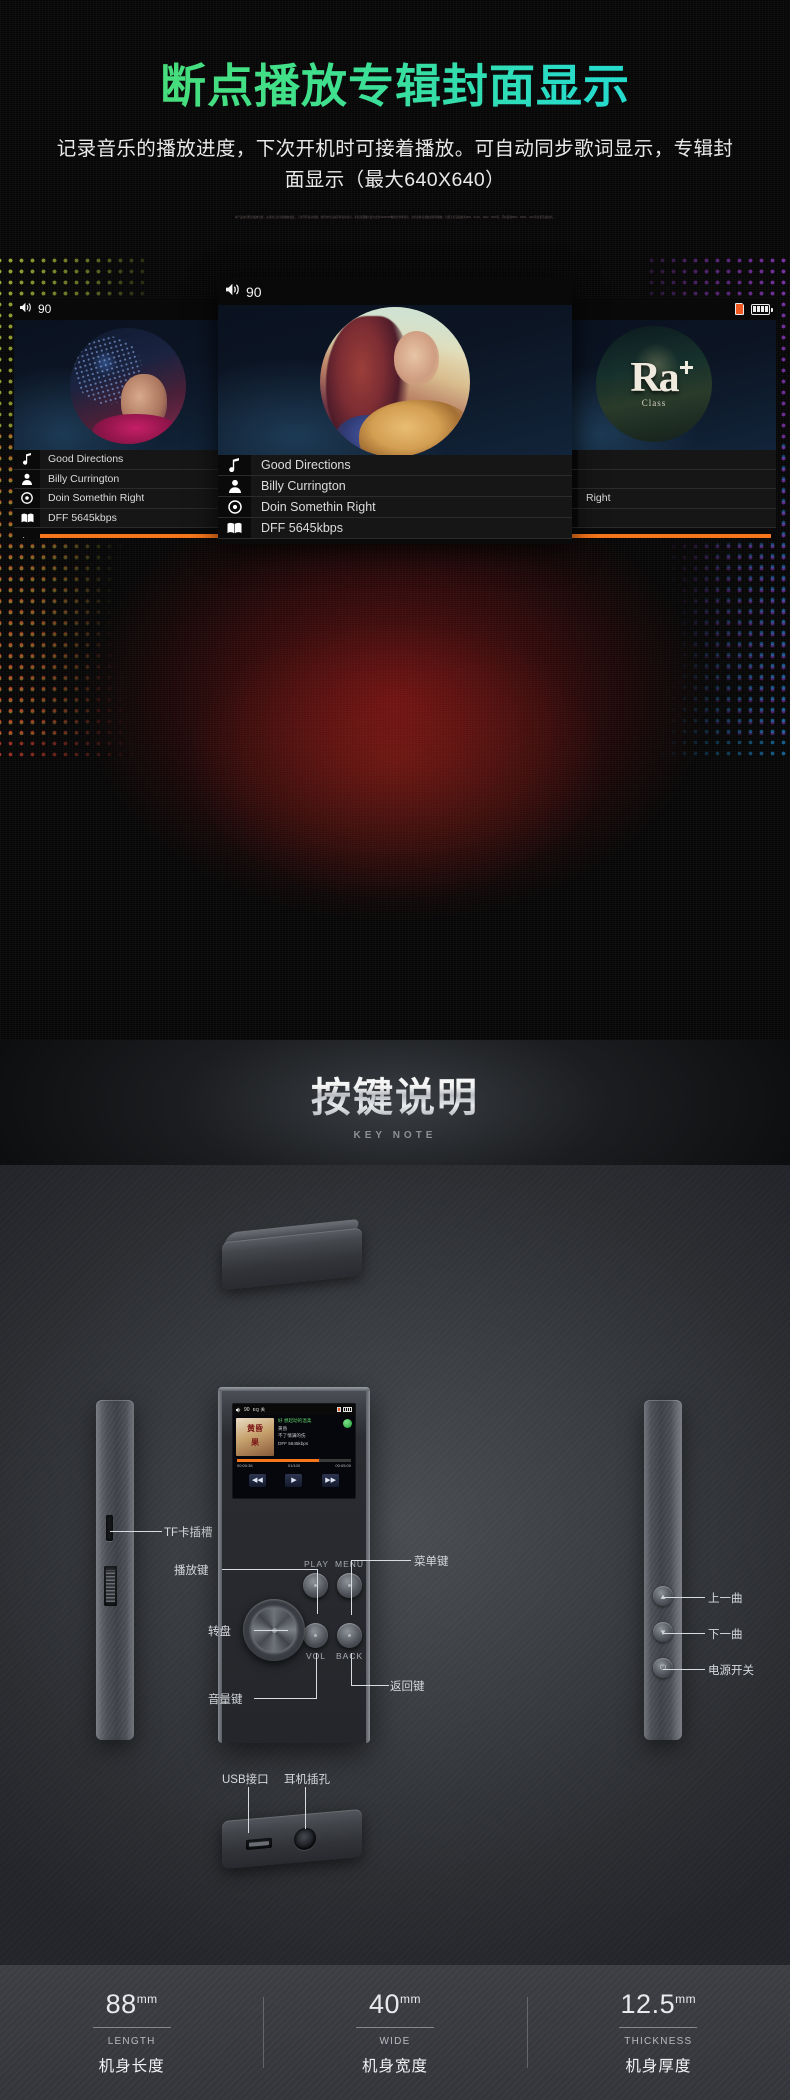 Image resolution: width=790 pixels, height=2100 pixels. I want to click on transport-bar-left: 00:03:36 01/100, so click(126, 533).